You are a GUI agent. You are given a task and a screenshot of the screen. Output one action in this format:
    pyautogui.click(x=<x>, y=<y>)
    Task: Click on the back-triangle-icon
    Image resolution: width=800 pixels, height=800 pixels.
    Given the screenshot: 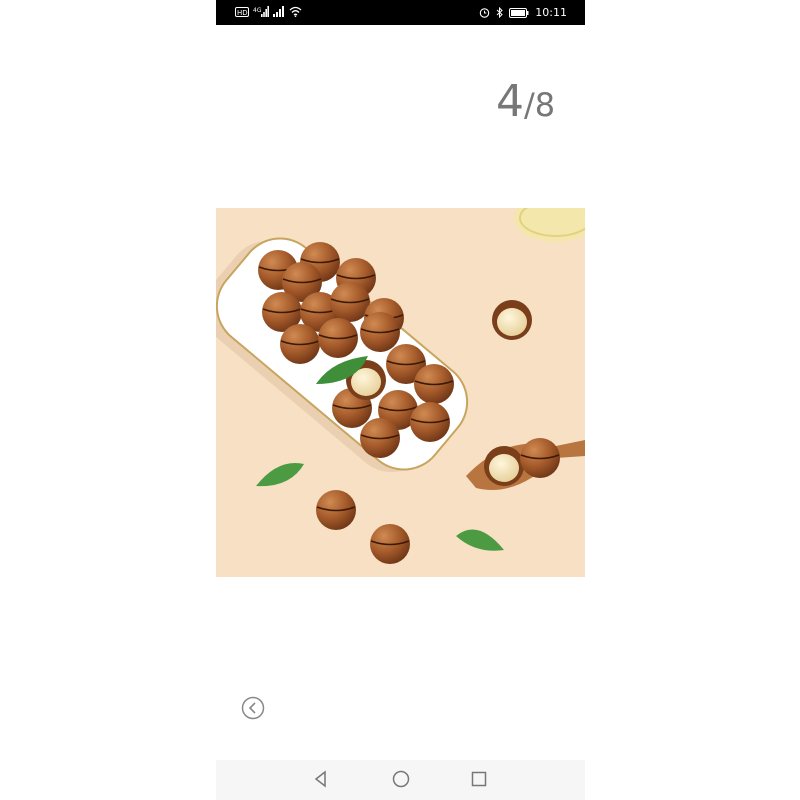 What is the action you would take?
    pyautogui.click(x=320, y=779)
    